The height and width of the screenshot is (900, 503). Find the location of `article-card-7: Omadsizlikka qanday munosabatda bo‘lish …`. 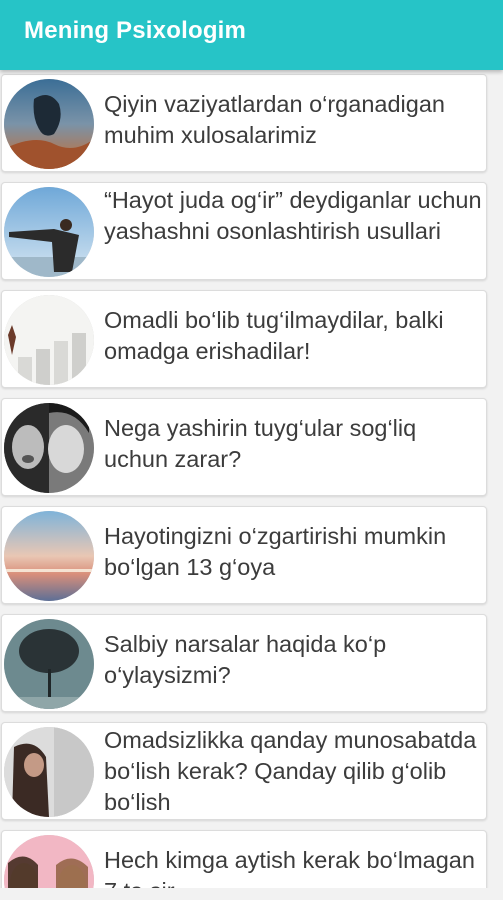

article-card-7: Omadsizlikka qanday munosabatda bo‘lish … is located at coordinates (244, 771).